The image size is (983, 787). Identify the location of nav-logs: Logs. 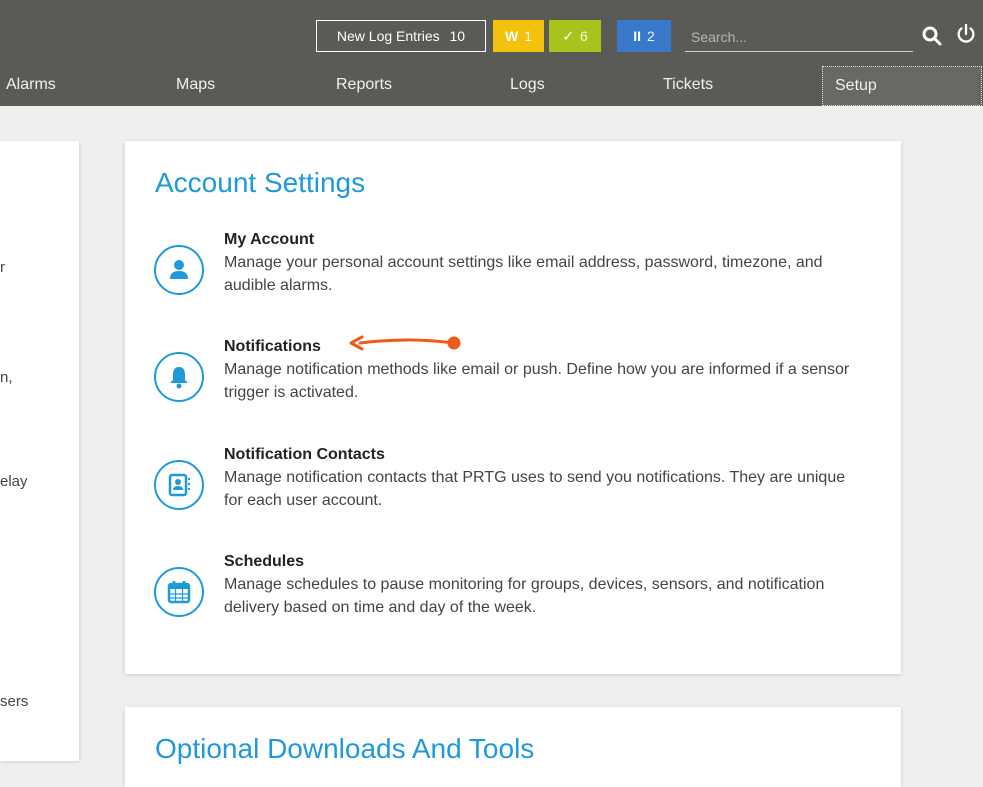
(527, 86).